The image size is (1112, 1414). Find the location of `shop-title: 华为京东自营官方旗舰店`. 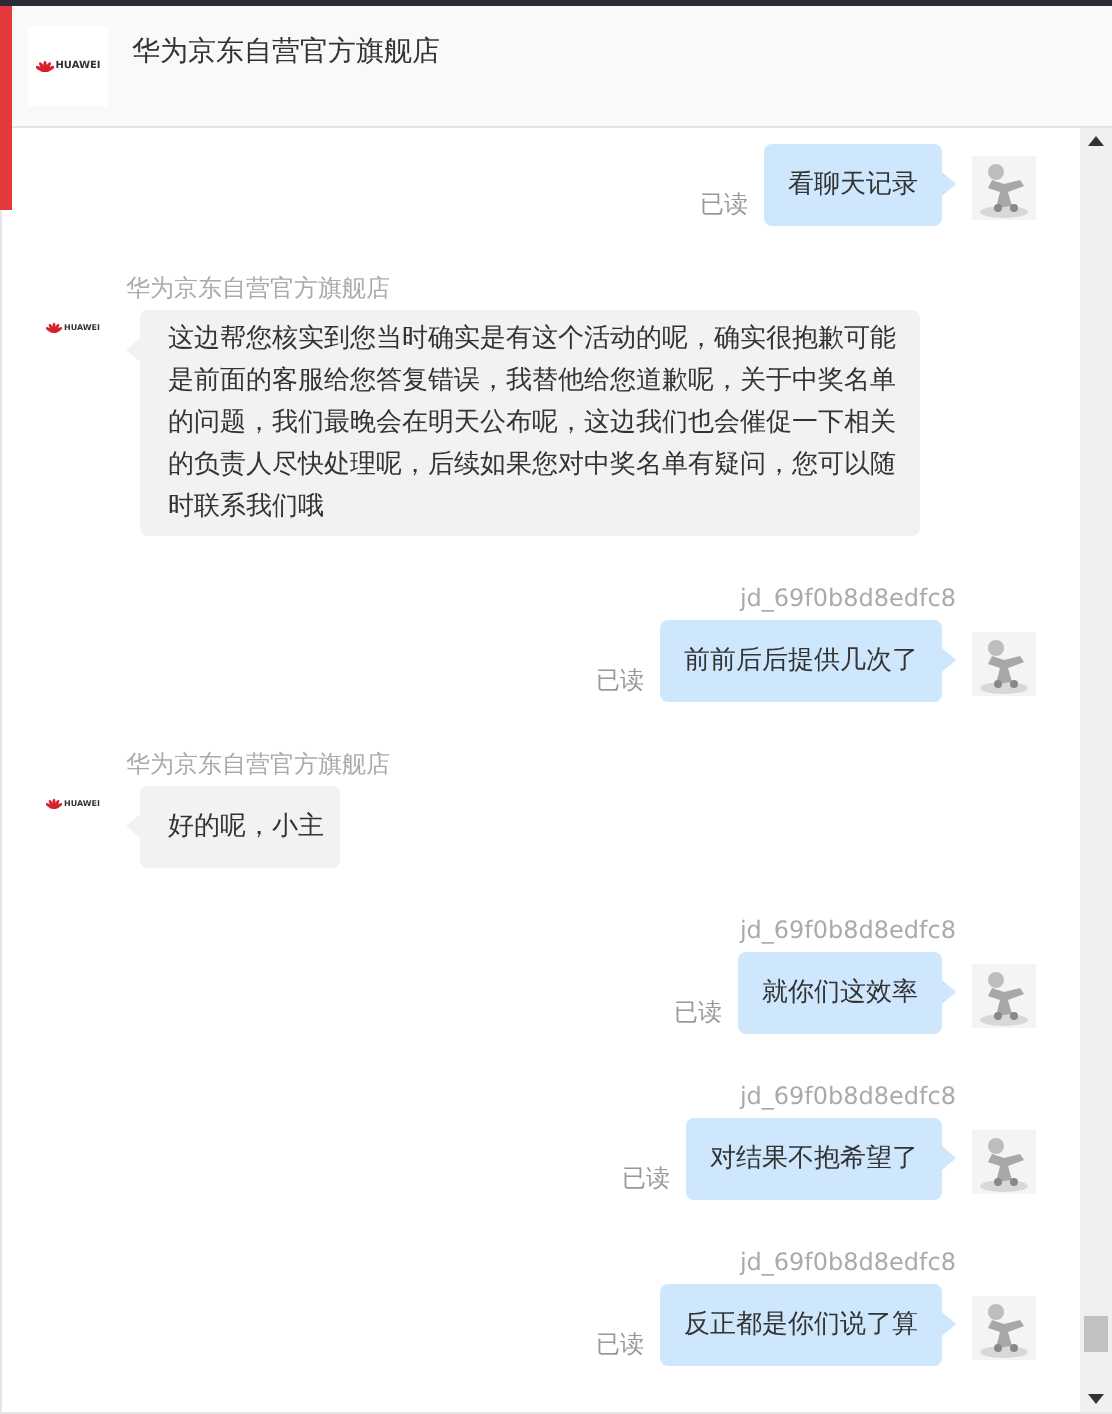

shop-title: 华为京东自营官方旗舰店 is located at coordinates (286, 52).